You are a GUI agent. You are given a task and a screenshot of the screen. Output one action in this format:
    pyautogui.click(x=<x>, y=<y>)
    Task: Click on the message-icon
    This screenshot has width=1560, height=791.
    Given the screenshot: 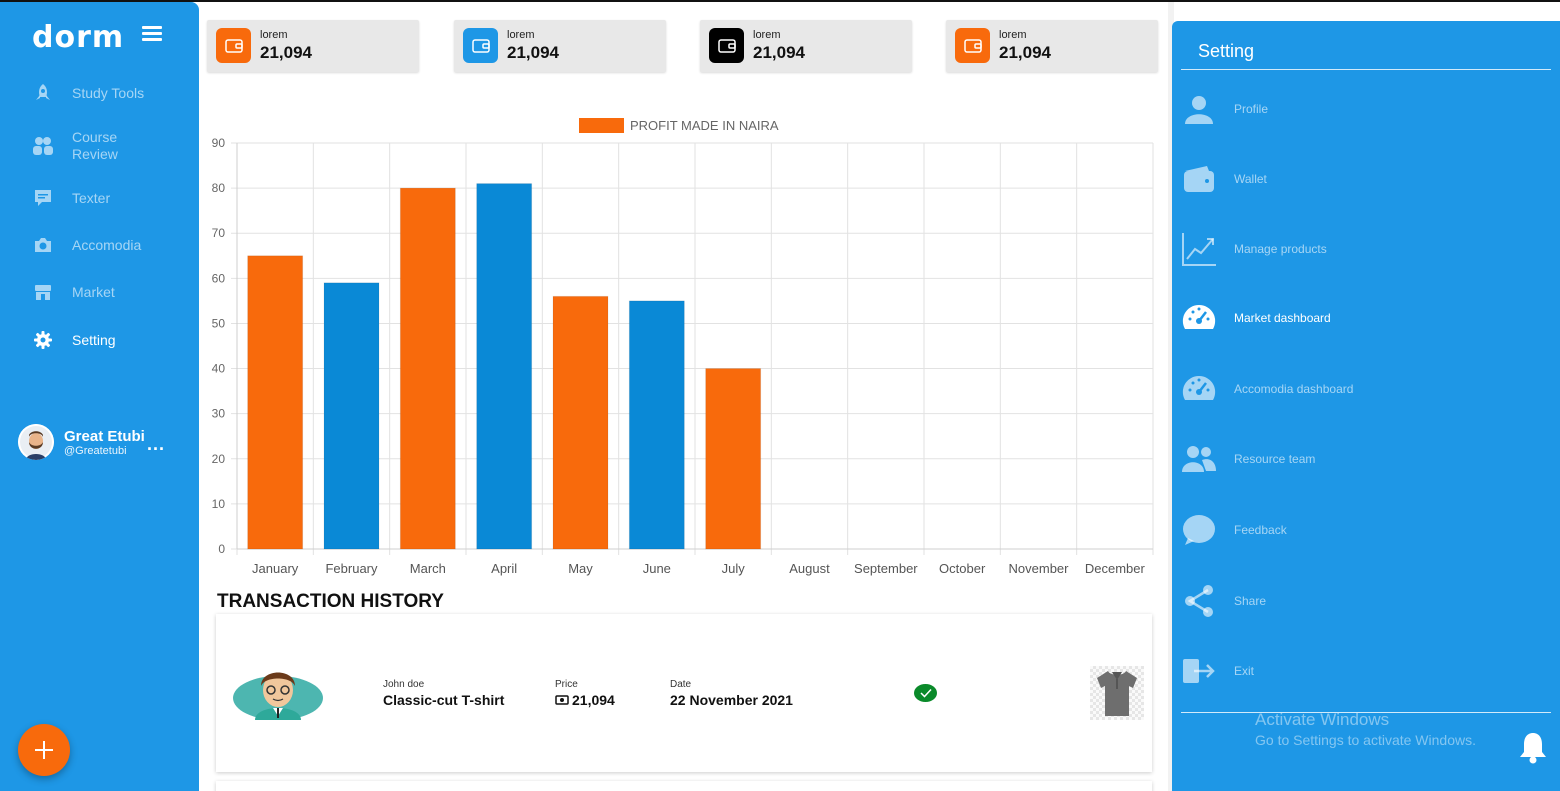 What is the action you would take?
    pyautogui.click(x=43, y=198)
    